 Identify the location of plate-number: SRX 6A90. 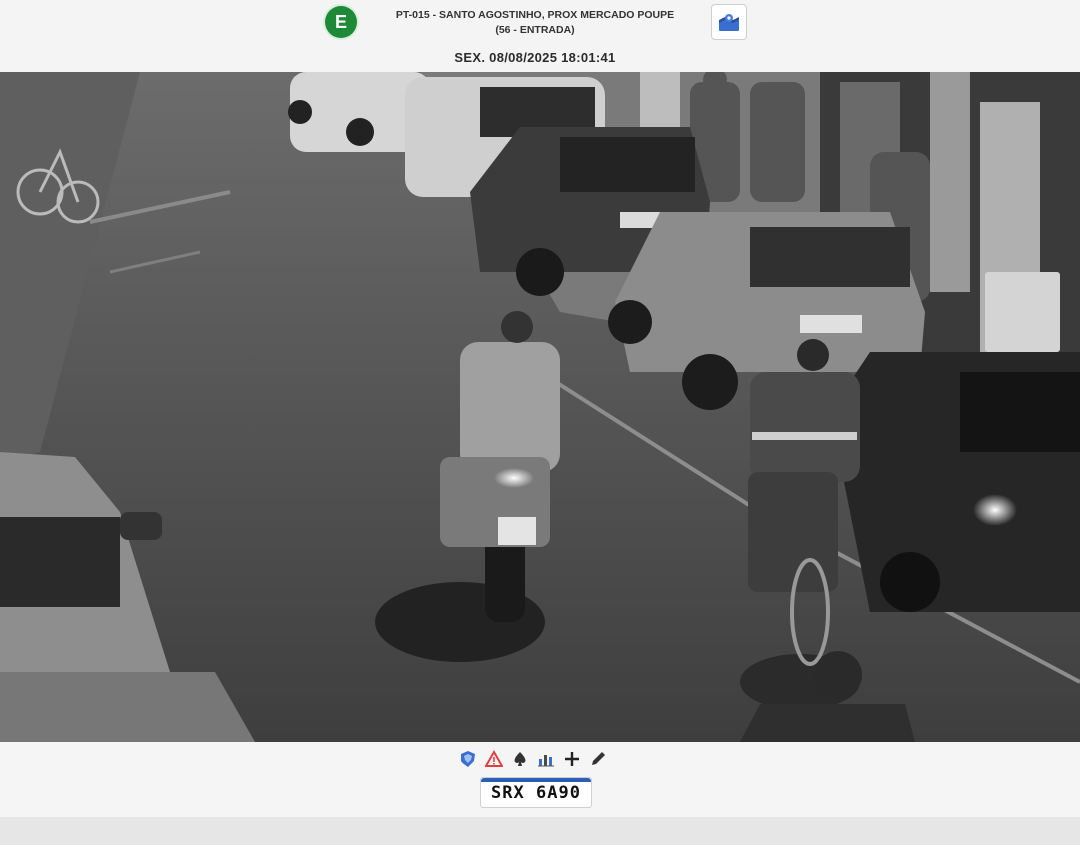
(536, 792).